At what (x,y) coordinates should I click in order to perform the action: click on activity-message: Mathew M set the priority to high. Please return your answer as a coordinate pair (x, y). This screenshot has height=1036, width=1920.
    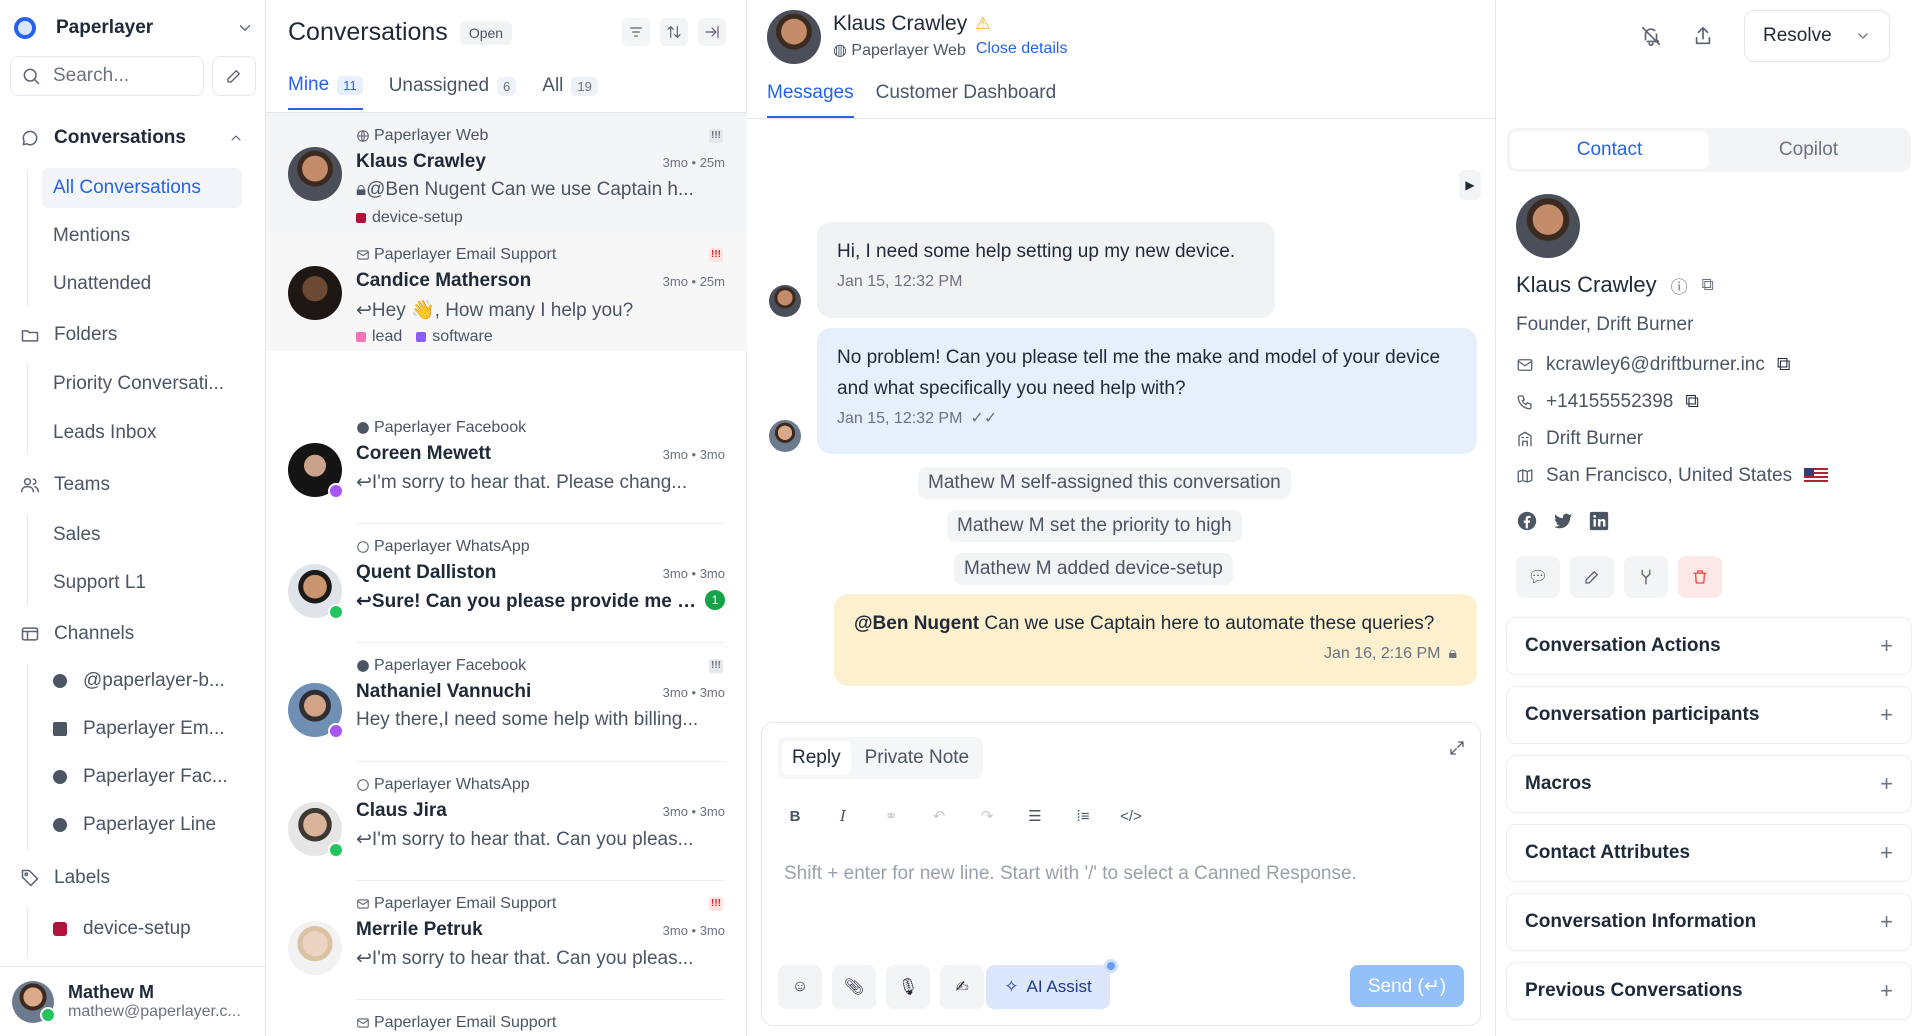
    Looking at the image, I should click on (1094, 526).